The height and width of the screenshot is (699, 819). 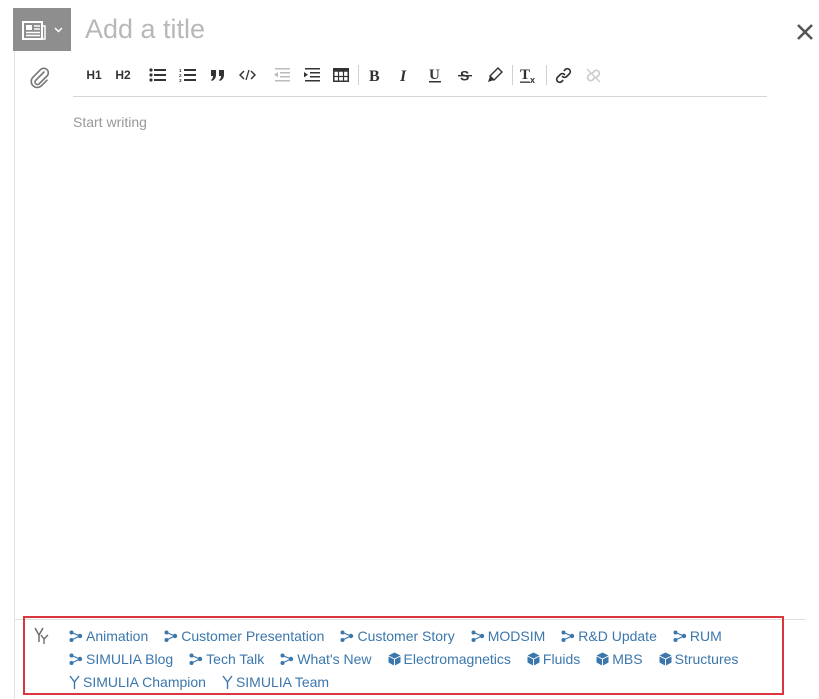 I want to click on tag-link: What's New, so click(x=326, y=659).